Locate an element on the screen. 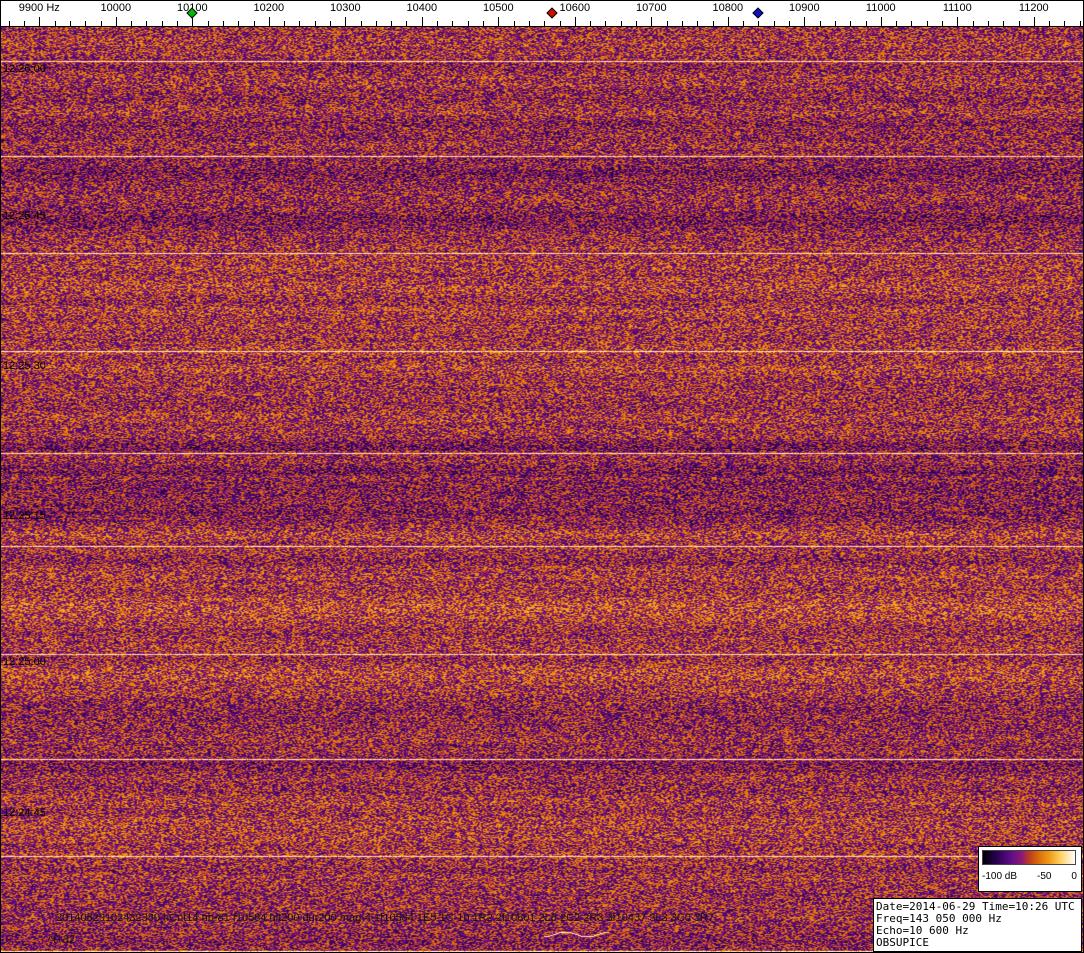  freq-tick-label: 10400 is located at coordinates (422, 8).